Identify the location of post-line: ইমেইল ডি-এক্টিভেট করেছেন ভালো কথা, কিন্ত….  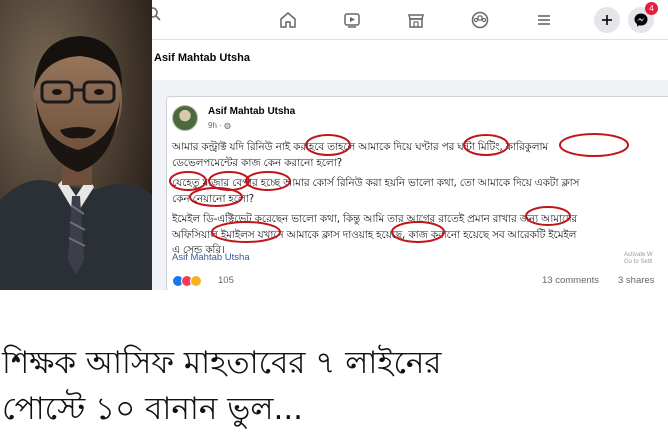
(374, 219).